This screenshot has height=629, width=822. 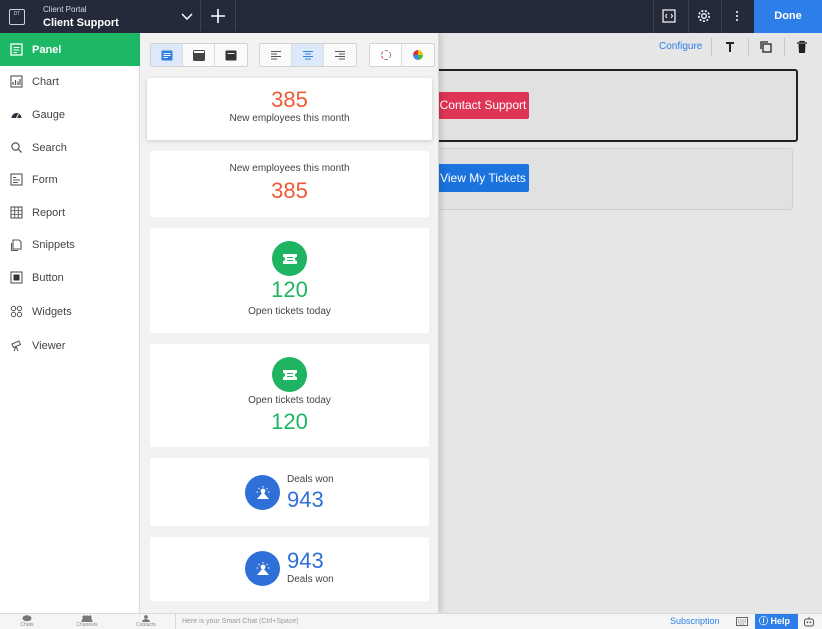 I want to click on channels-icon, so click(x=87, y=618).